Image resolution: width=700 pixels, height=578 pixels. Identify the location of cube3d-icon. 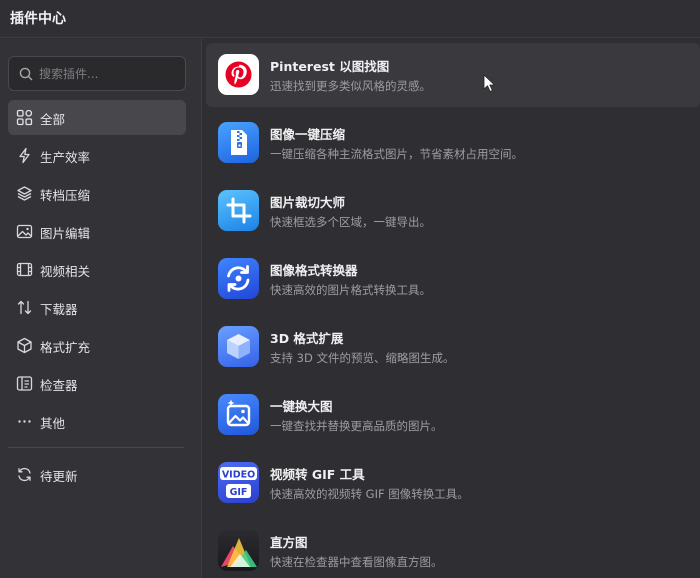
(238, 346).